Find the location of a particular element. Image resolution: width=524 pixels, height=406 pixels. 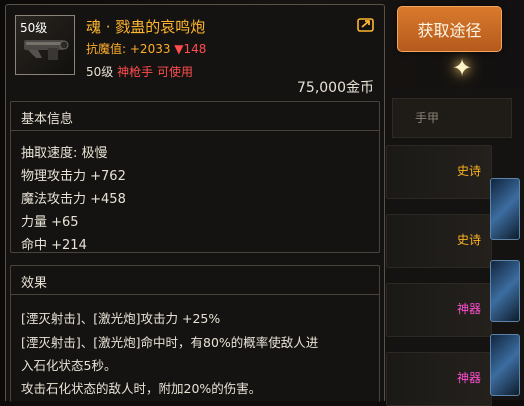

item-name: 魂 · 戮蛊的哀鸣炮 is located at coordinates (146, 27).